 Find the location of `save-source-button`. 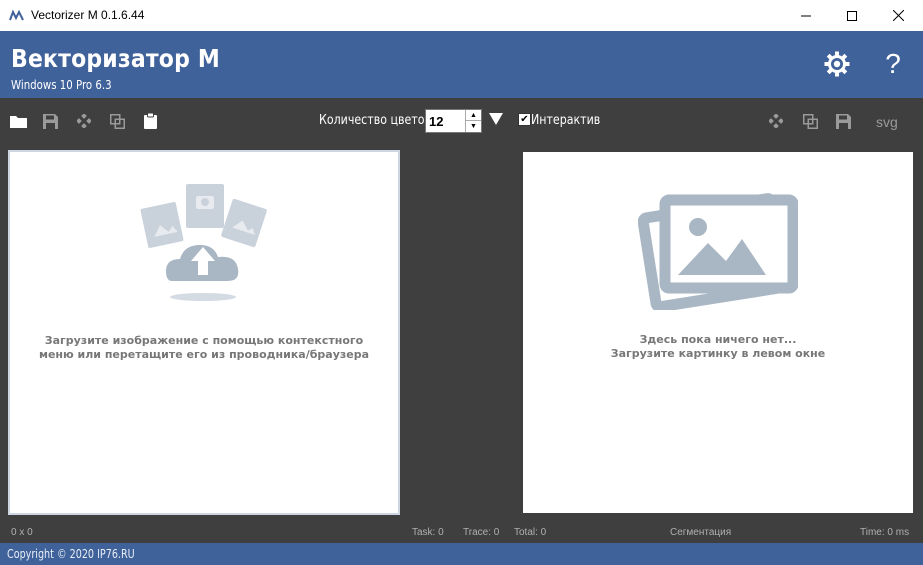

save-source-button is located at coordinates (50, 121).